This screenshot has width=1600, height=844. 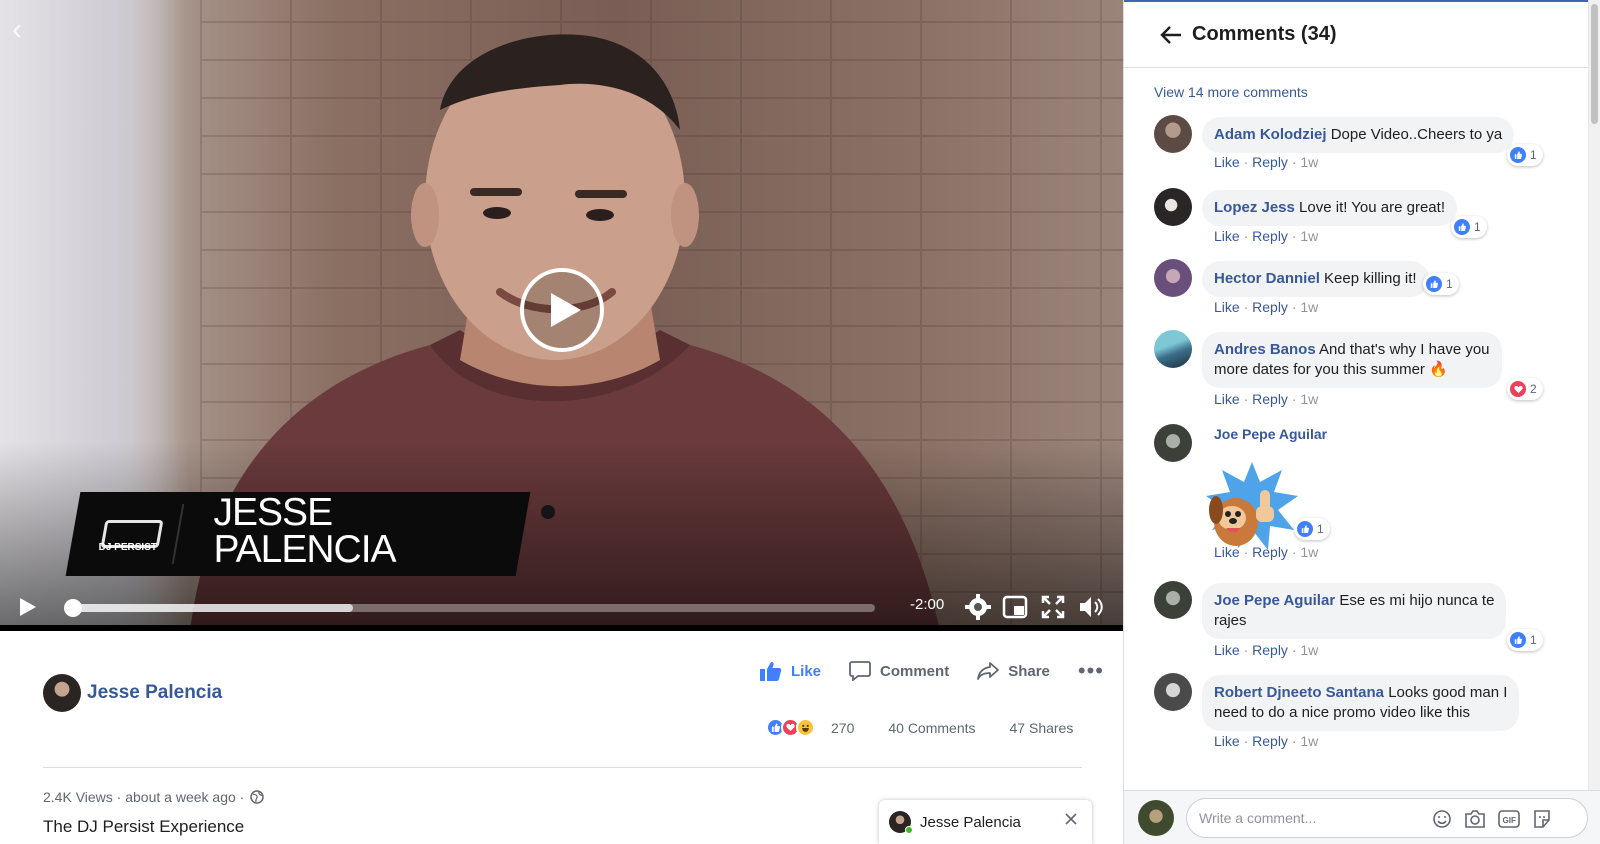 I want to click on reaction-icons, so click(x=790, y=727).